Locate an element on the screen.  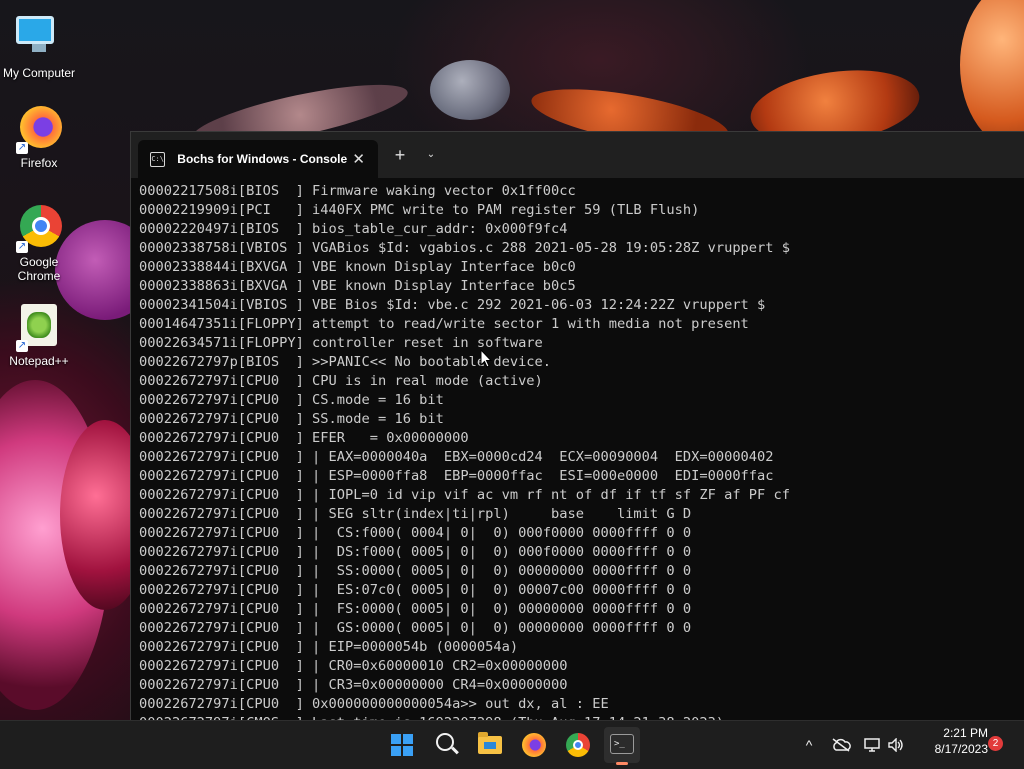
clock-date: 8/17/2023 is located at coordinates (961, 749).